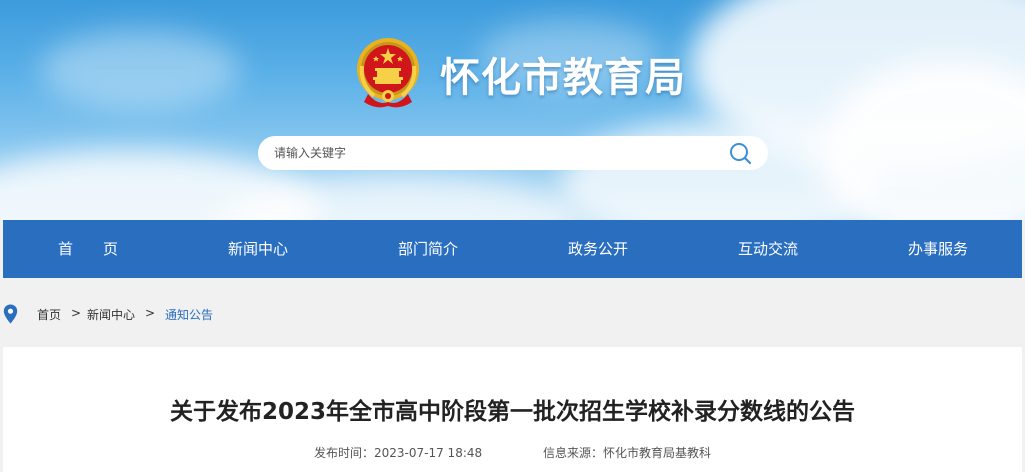  I want to click on nav-item-government: 政务公开, so click(598, 249).